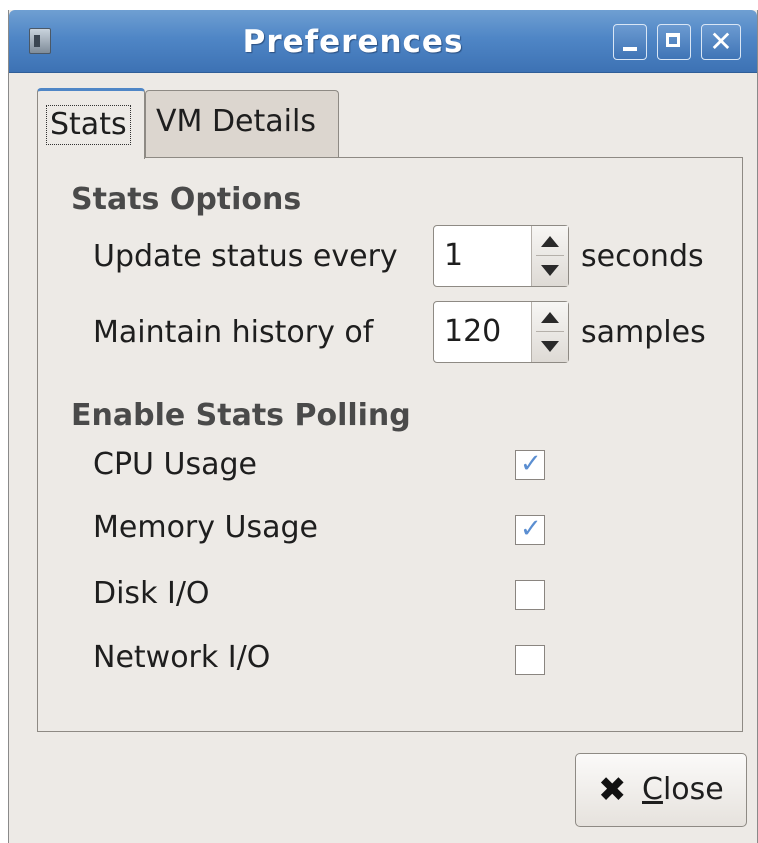  I want to click on disk-io-label: Disk I/O, so click(151, 593).